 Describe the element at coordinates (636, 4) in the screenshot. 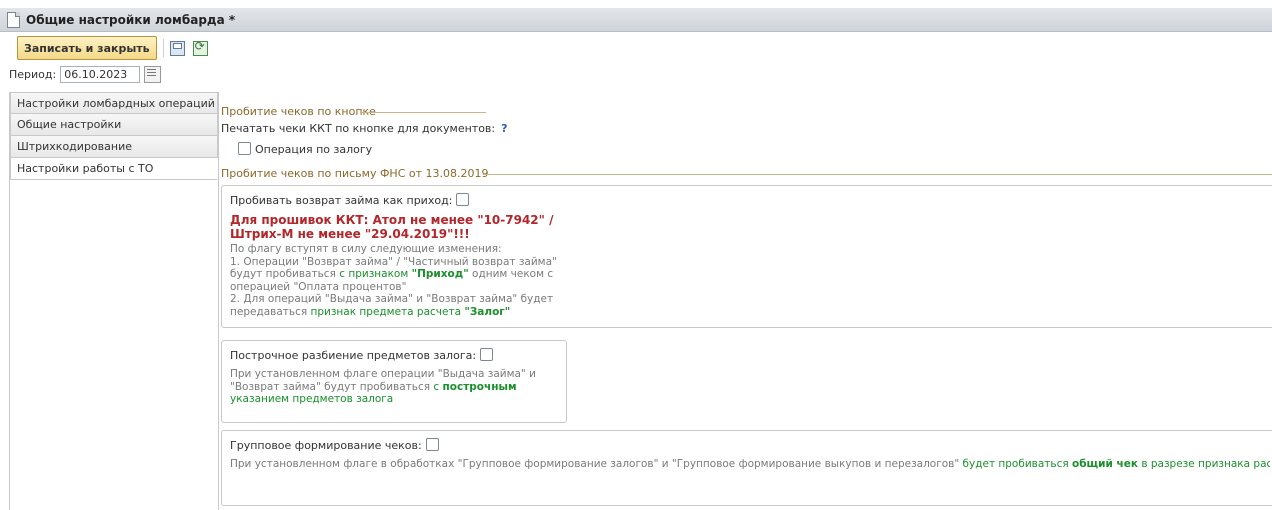

I see `top-strip` at that location.